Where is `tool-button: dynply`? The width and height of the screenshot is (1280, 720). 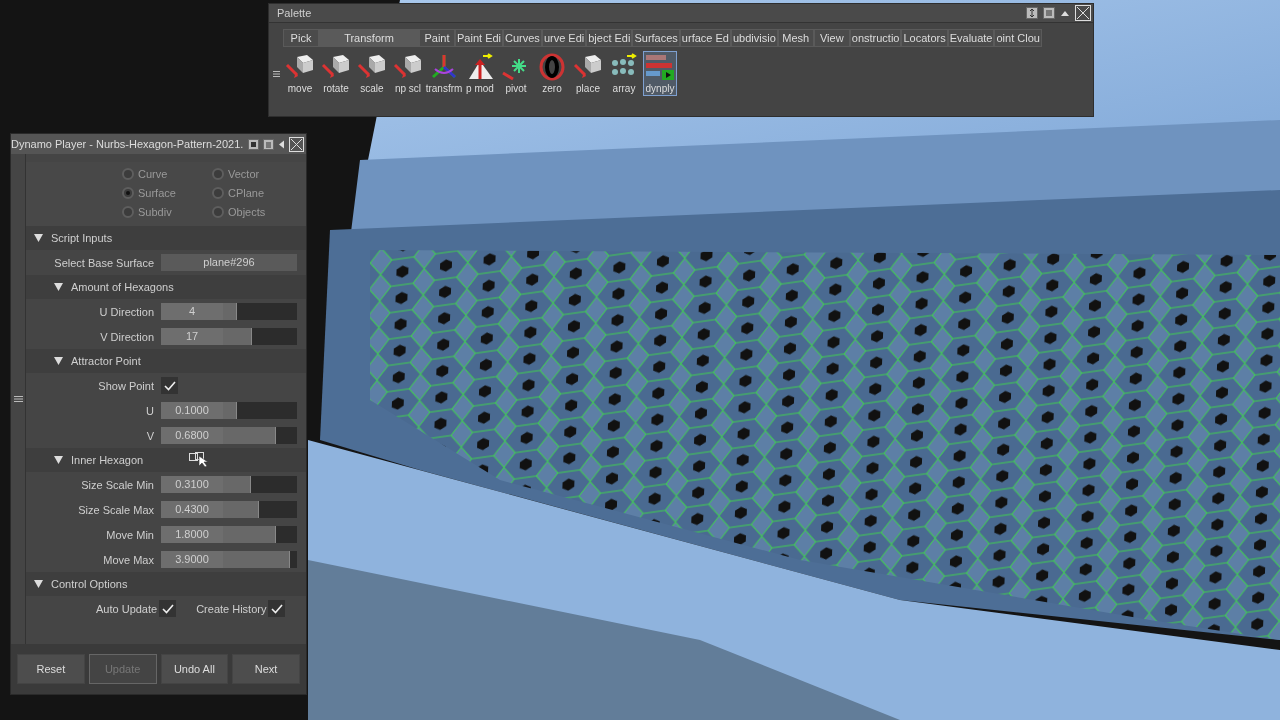 tool-button: dynply is located at coordinates (660, 73).